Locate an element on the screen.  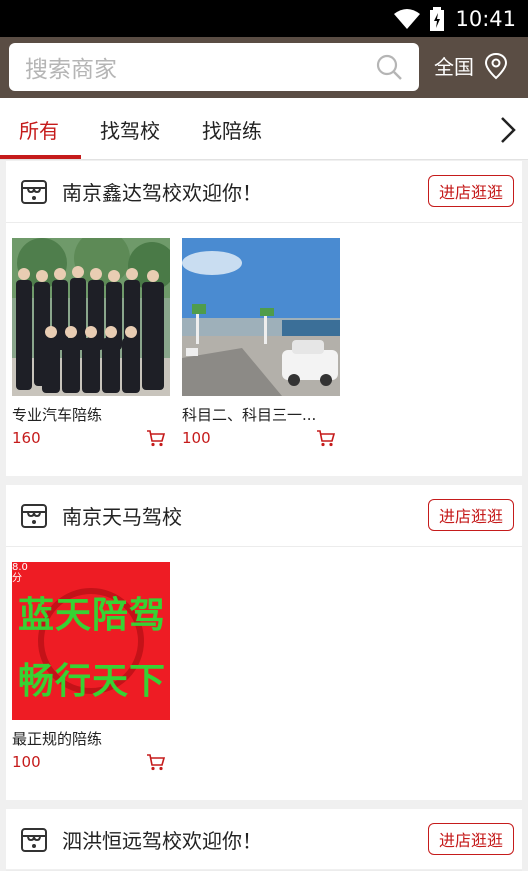
shop-header: 泗洪恒远驾校欢迎你！ 进店逛逛 is located at coordinates (264, 840).